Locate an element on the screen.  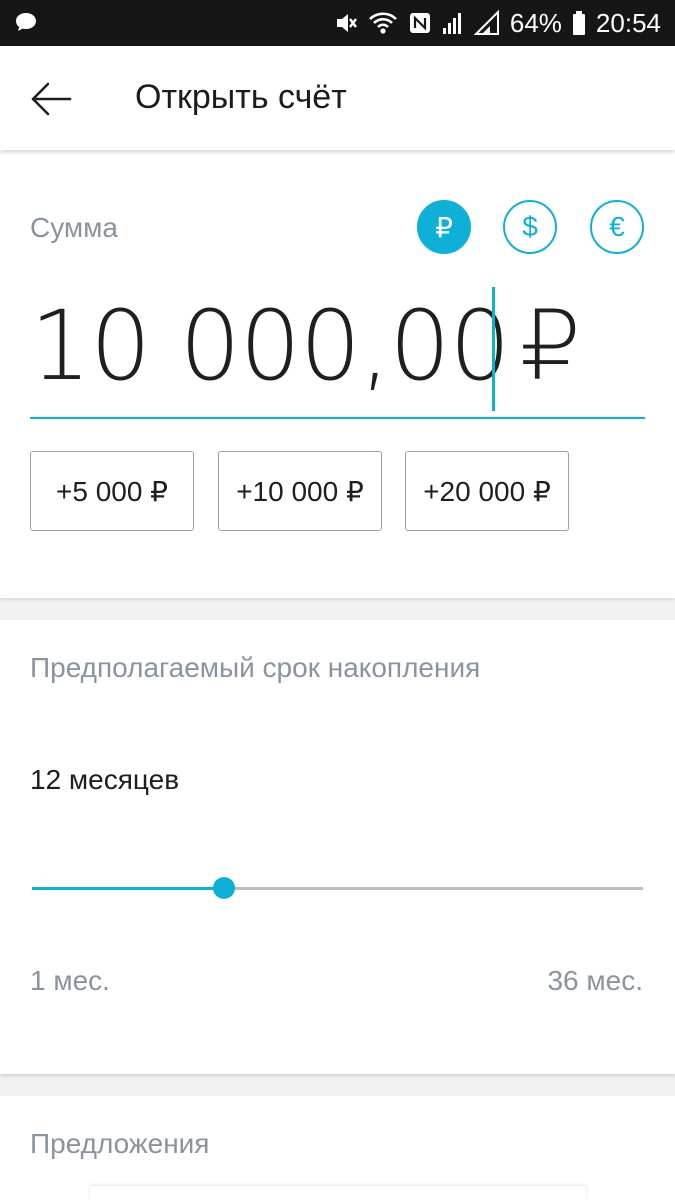
page-title: Открыть счёт is located at coordinates (241, 97).